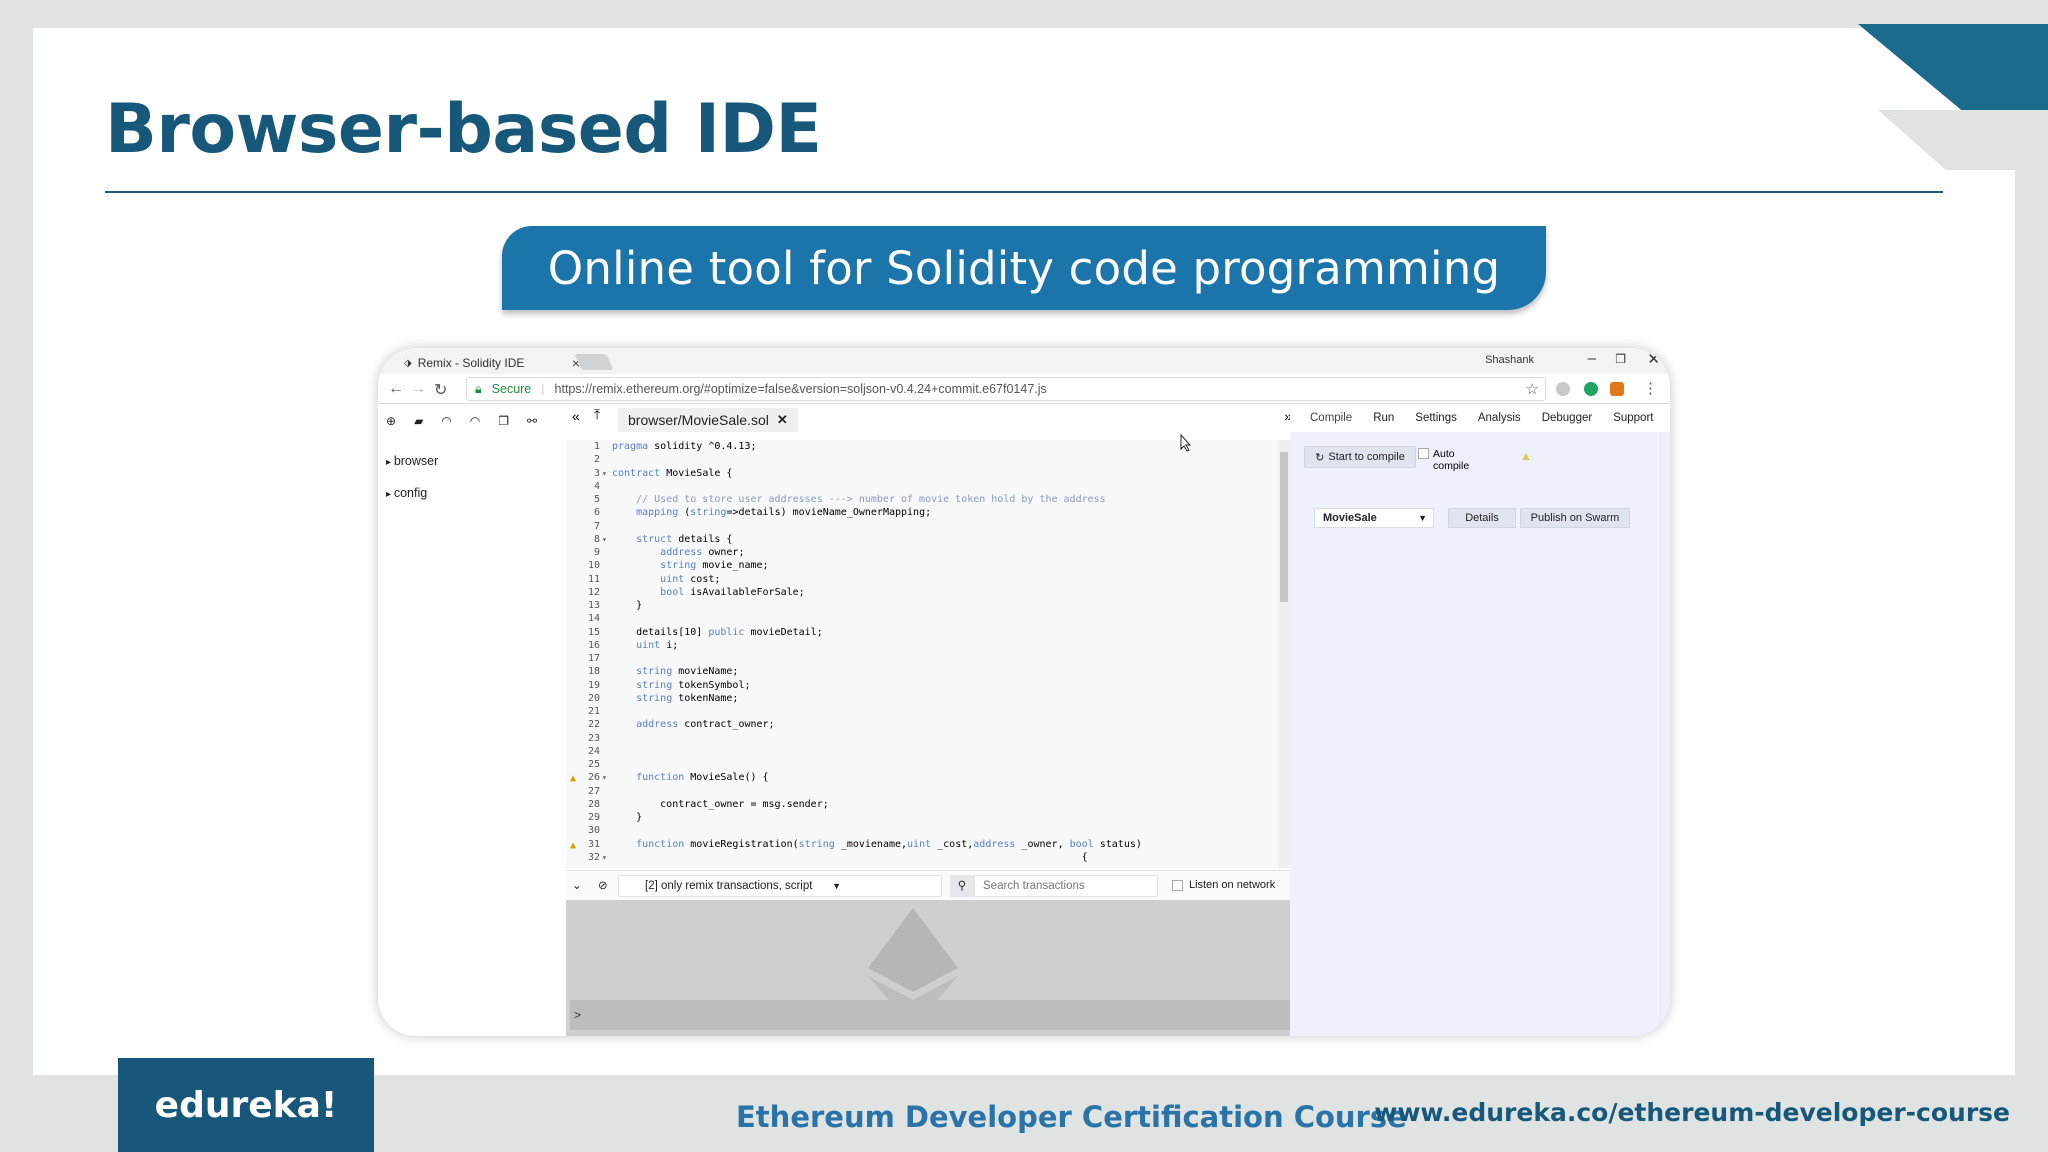  I want to click on tab-run: Run, so click(1382, 418).